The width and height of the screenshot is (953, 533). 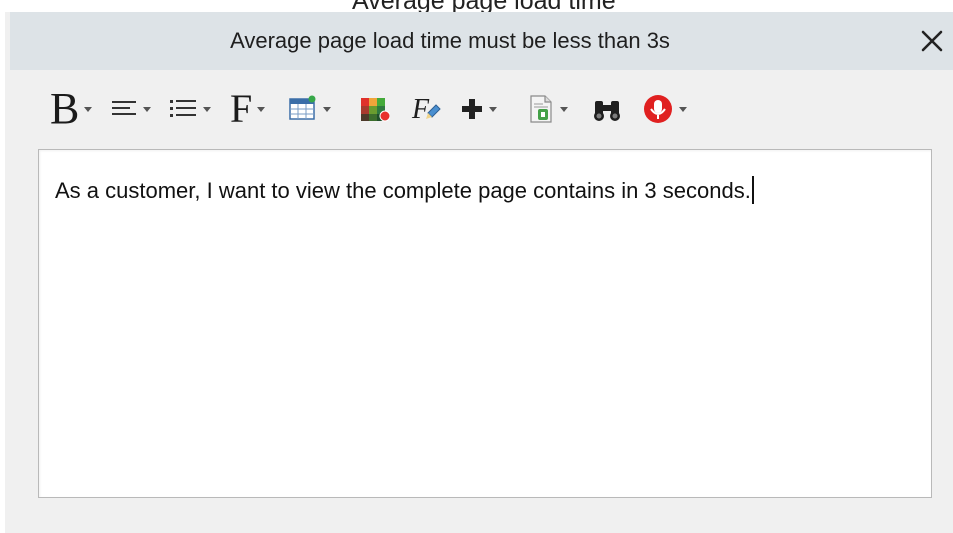 I want to click on font-button: F, so click(x=248, y=109).